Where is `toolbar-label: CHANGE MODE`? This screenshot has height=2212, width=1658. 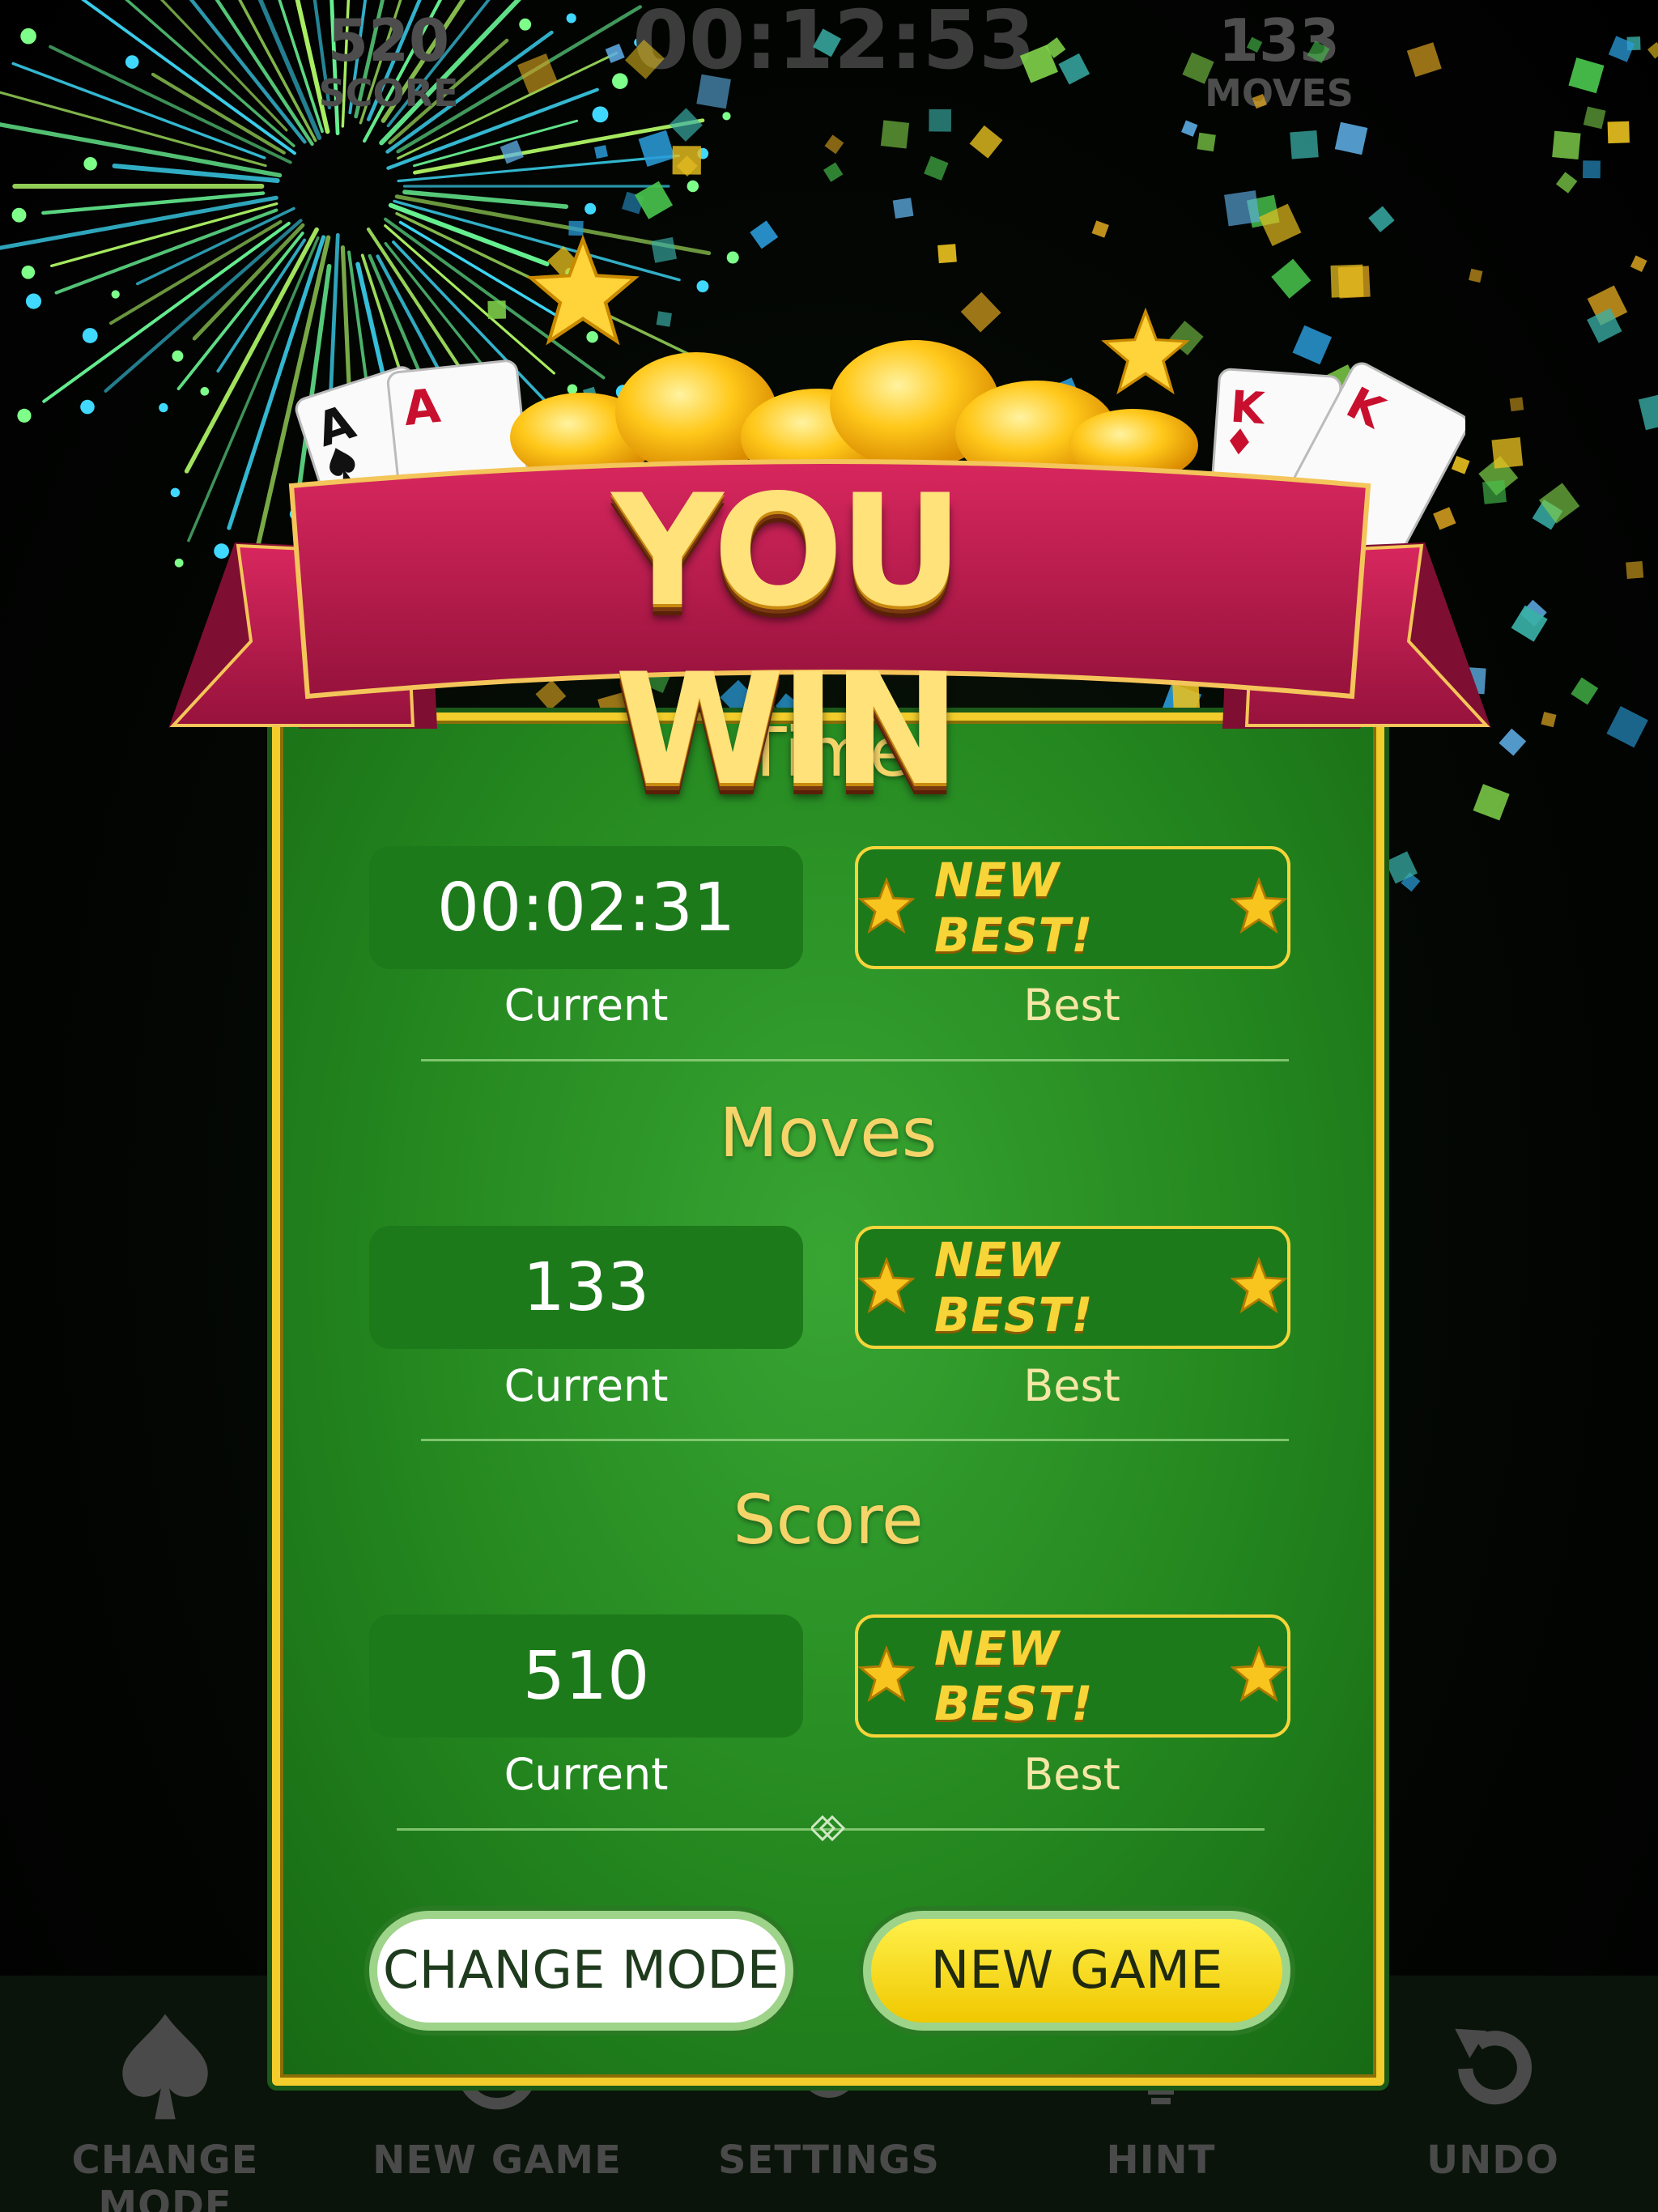
toolbar-label: CHANGE MODE is located at coordinates (165, 2175).